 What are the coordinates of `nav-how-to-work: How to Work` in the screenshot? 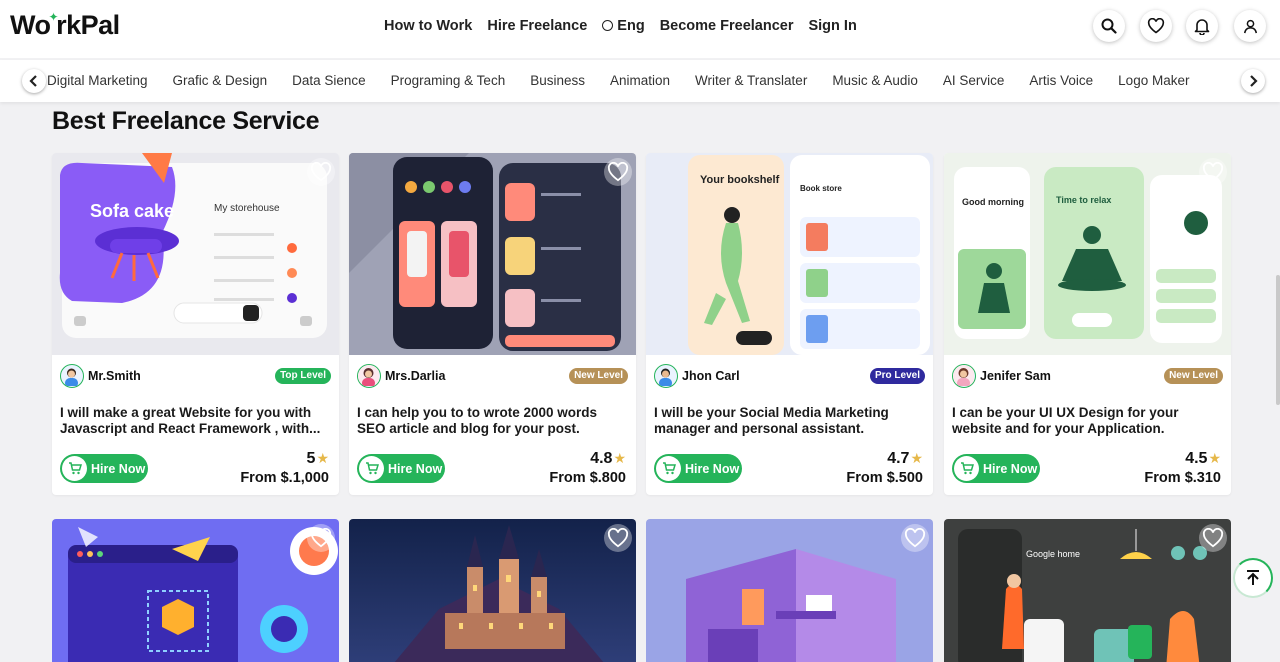 It's located at (428, 26).